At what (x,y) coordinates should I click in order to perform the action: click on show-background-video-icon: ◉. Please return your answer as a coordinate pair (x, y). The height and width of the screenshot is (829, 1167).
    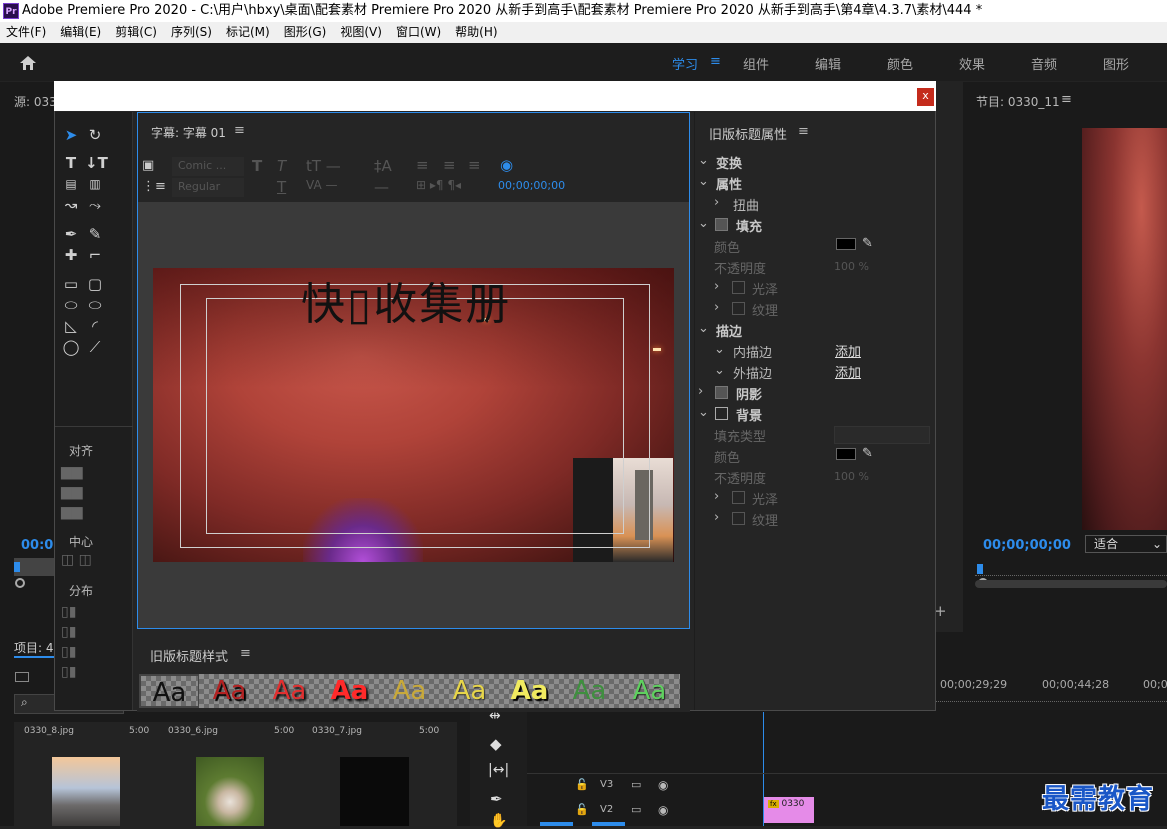
    Looking at the image, I should click on (506, 165).